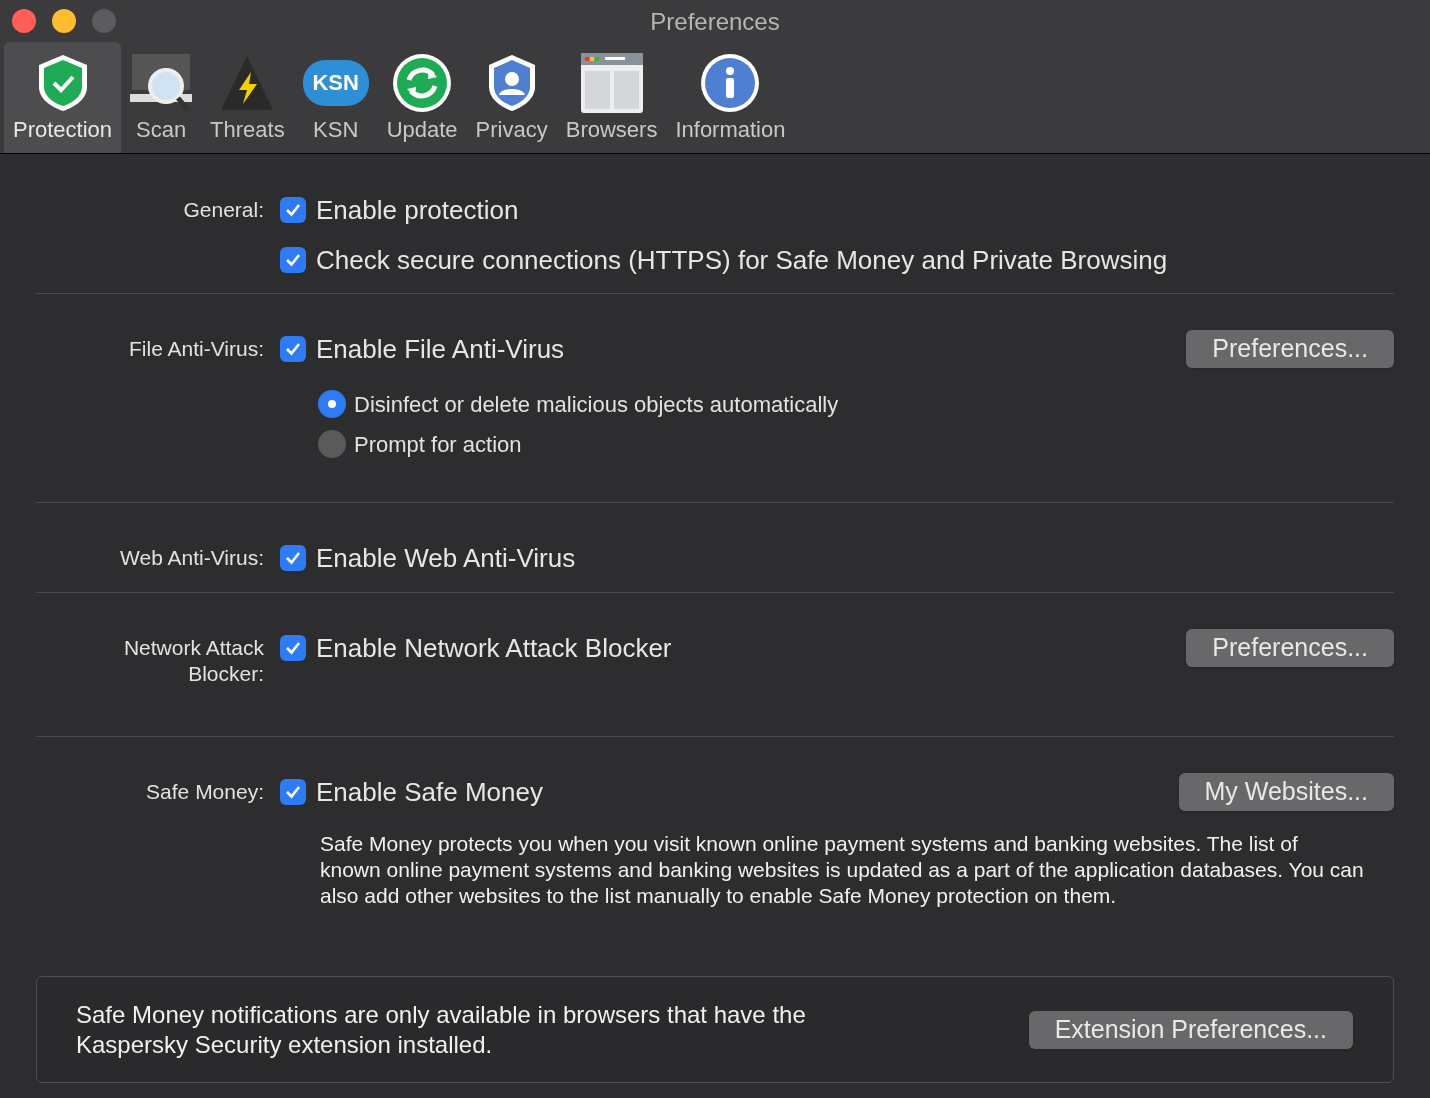  I want to click on toolbar-tab: Information, so click(730, 97).